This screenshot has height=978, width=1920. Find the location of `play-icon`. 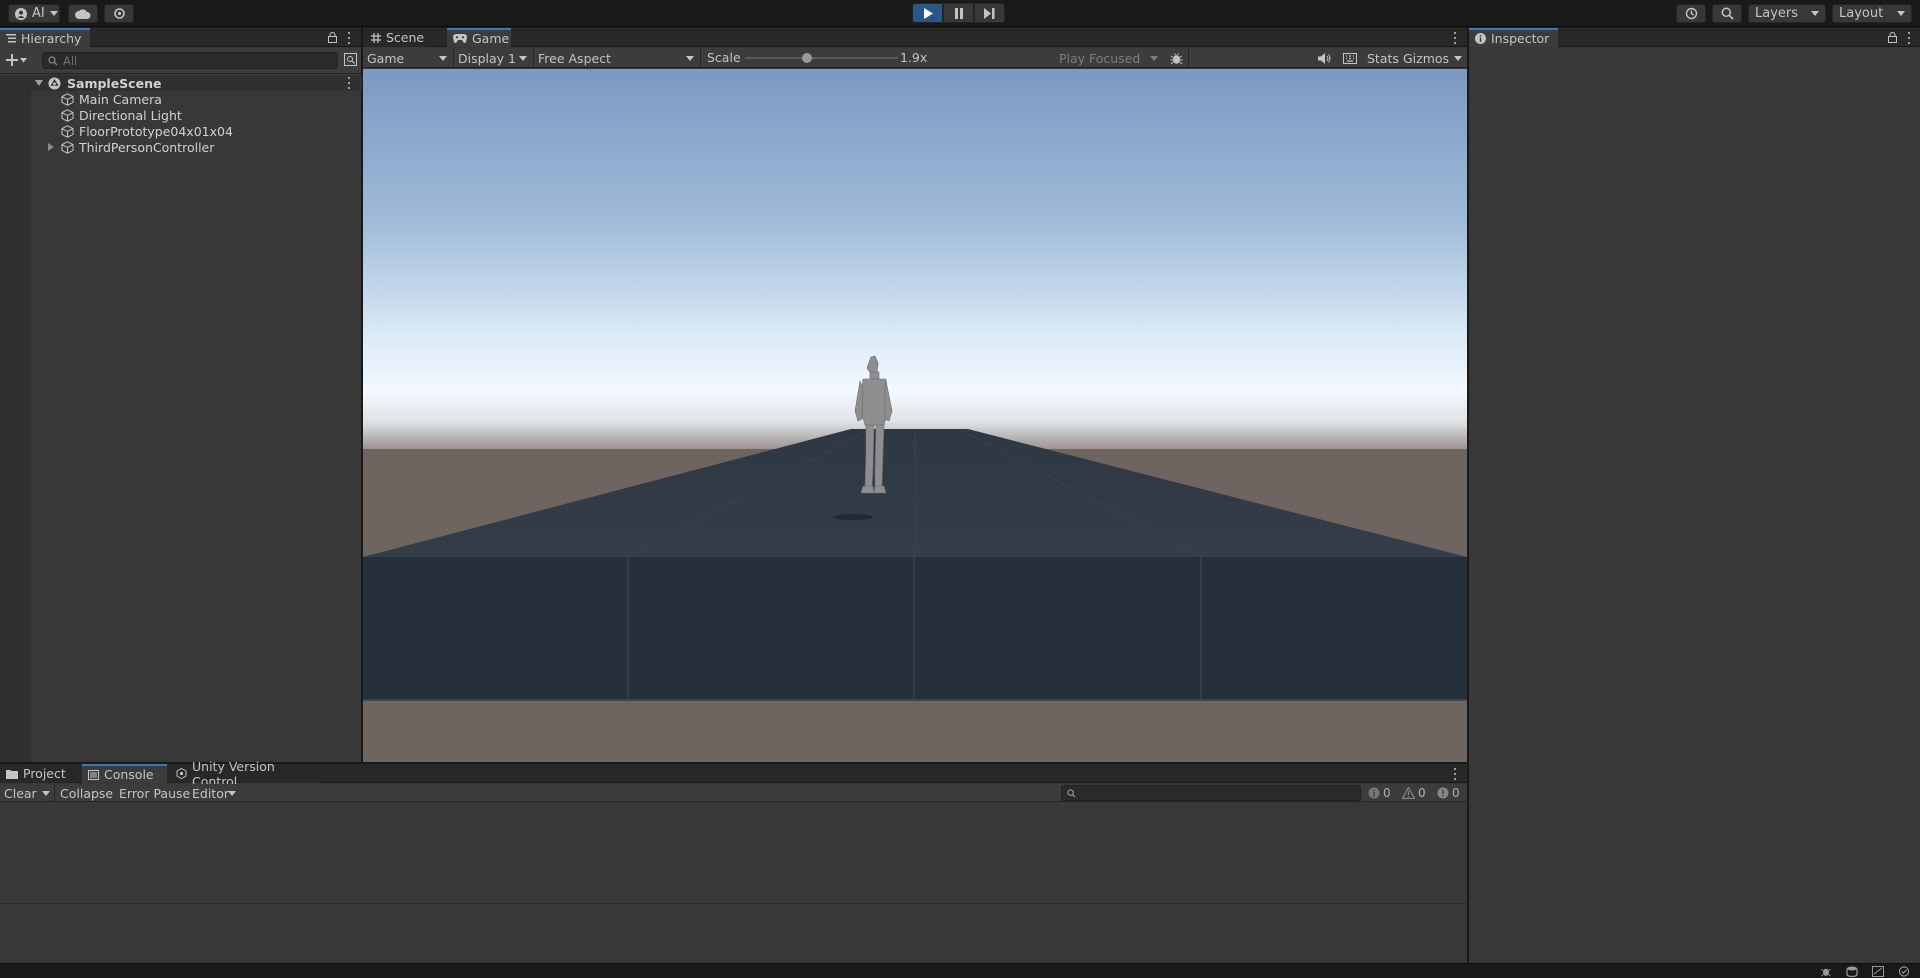

play-icon is located at coordinates (928, 13).